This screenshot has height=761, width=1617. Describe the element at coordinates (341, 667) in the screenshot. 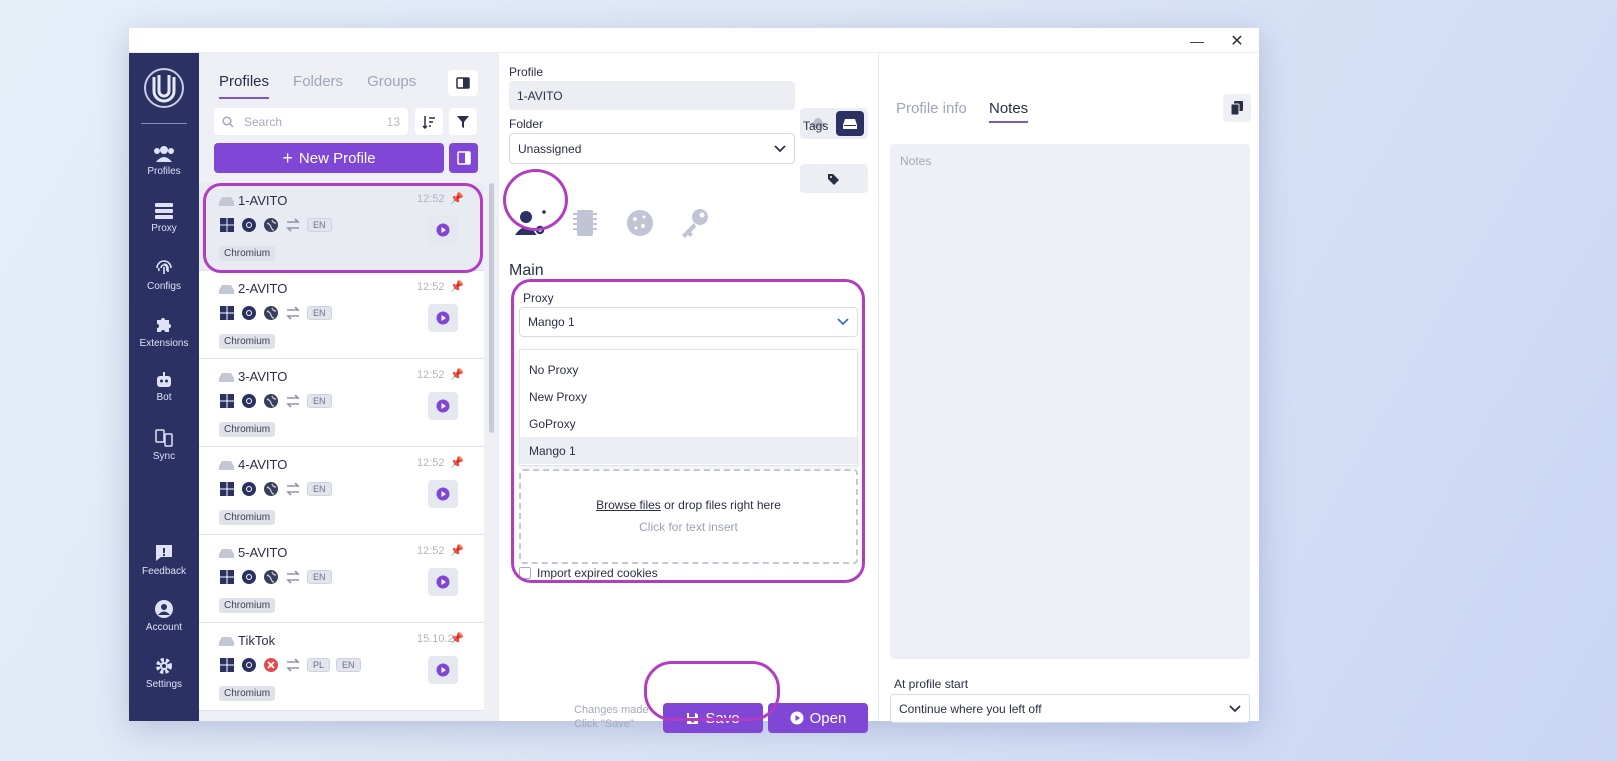

I see `profile-card: TikTok 15.10.24 📌 PL EN Chromium` at that location.